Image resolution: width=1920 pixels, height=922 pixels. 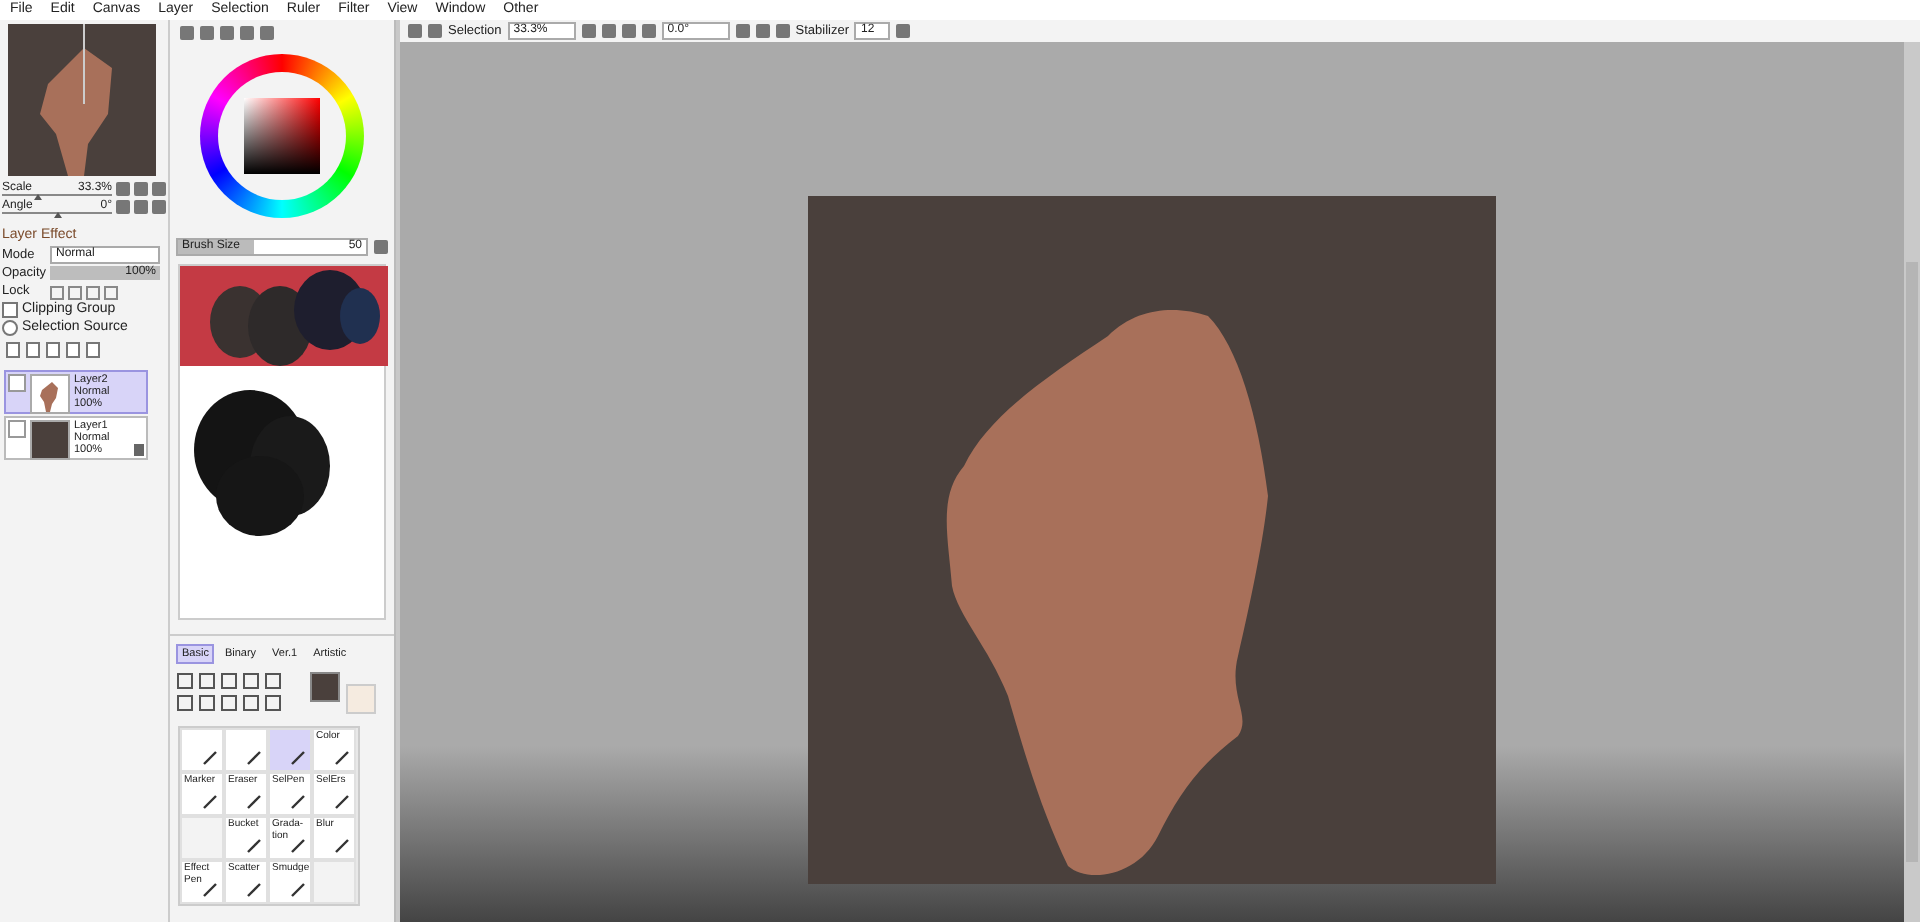 What do you see at coordinates (325, 687) in the screenshot?
I see `primary-color-swatch` at bounding box center [325, 687].